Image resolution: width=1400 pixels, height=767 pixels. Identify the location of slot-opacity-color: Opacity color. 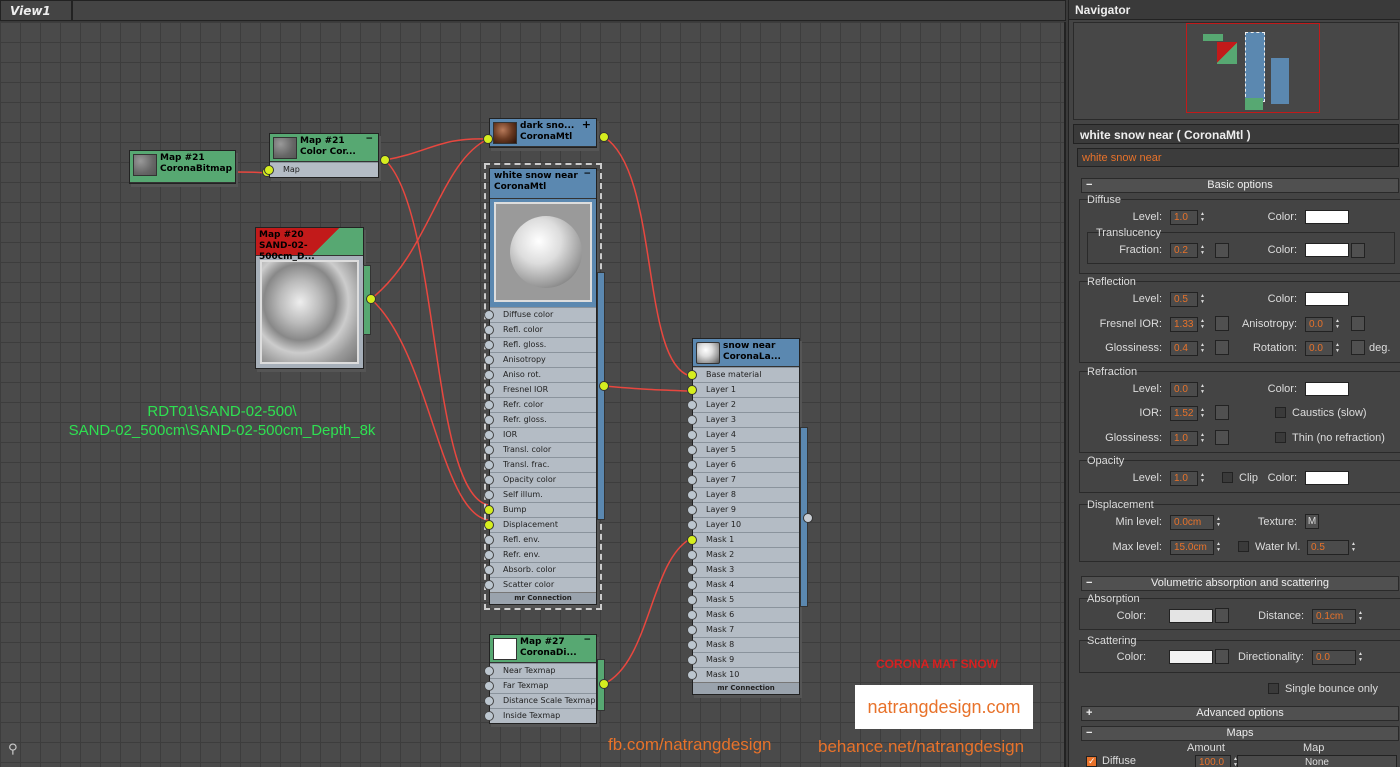
(540, 479).